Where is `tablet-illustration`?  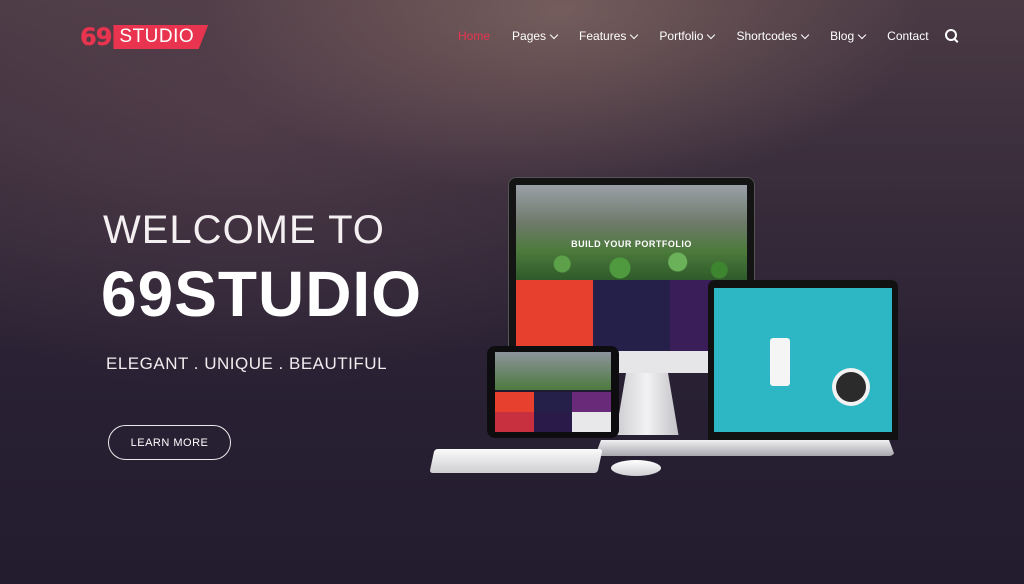
tablet-illustration is located at coordinates (553, 392).